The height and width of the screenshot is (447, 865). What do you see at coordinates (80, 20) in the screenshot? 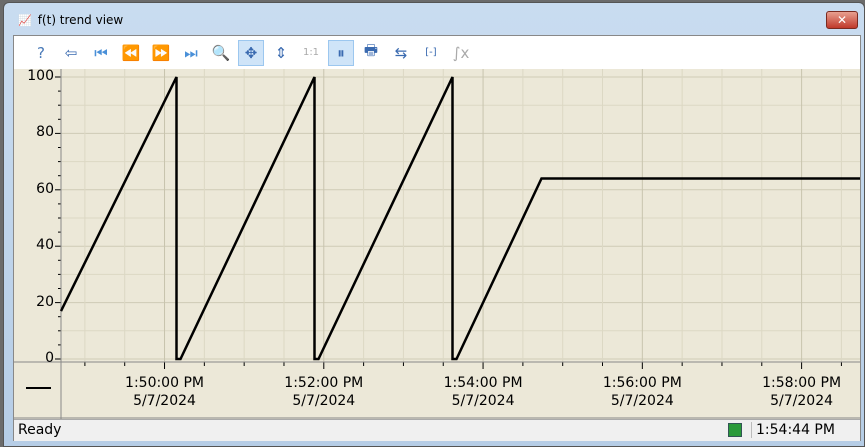
I see `window-title: f(t) trend view` at bounding box center [80, 20].